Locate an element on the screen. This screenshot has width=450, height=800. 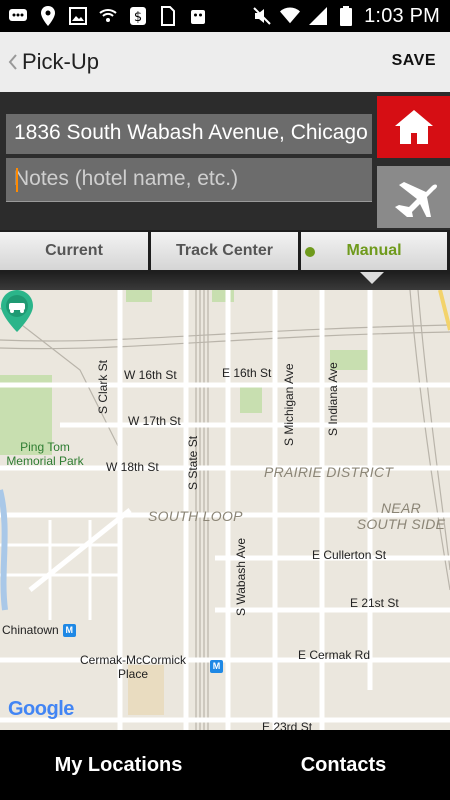
map-label-w17: W 17th St is located at coordinates (154, 421).